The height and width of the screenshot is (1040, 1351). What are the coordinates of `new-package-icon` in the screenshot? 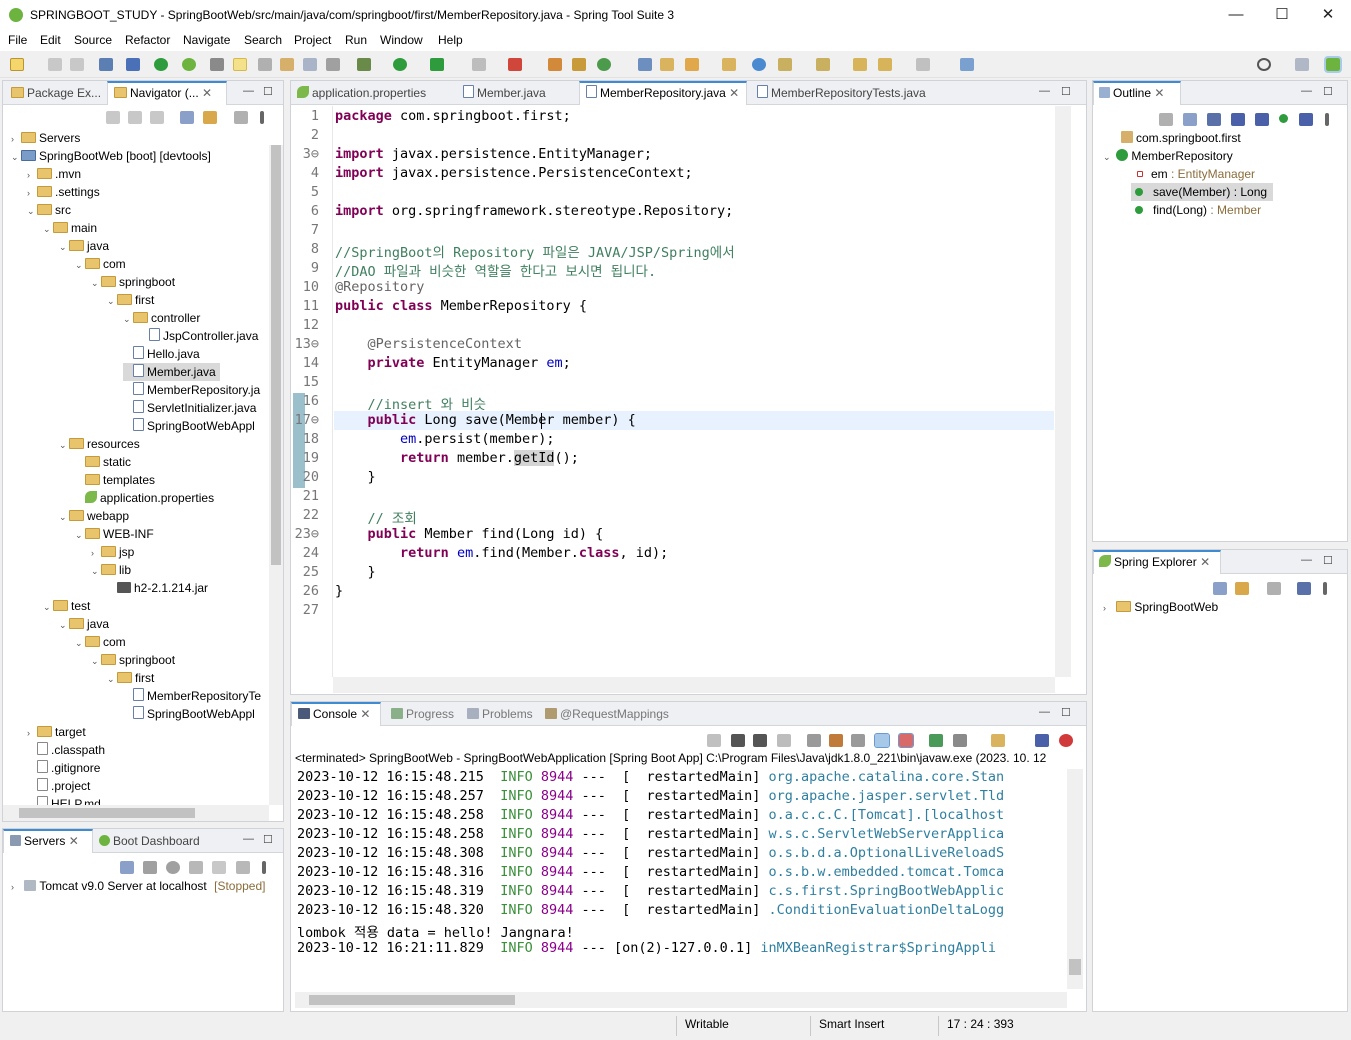 It's located at (579, 64).